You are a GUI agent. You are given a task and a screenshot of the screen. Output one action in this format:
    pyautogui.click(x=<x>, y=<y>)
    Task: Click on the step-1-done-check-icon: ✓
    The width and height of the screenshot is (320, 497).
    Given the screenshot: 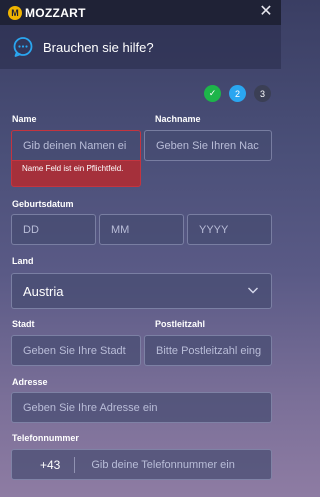 What is the action you would take?
    pyautogui.click(x=212, y=93)
    